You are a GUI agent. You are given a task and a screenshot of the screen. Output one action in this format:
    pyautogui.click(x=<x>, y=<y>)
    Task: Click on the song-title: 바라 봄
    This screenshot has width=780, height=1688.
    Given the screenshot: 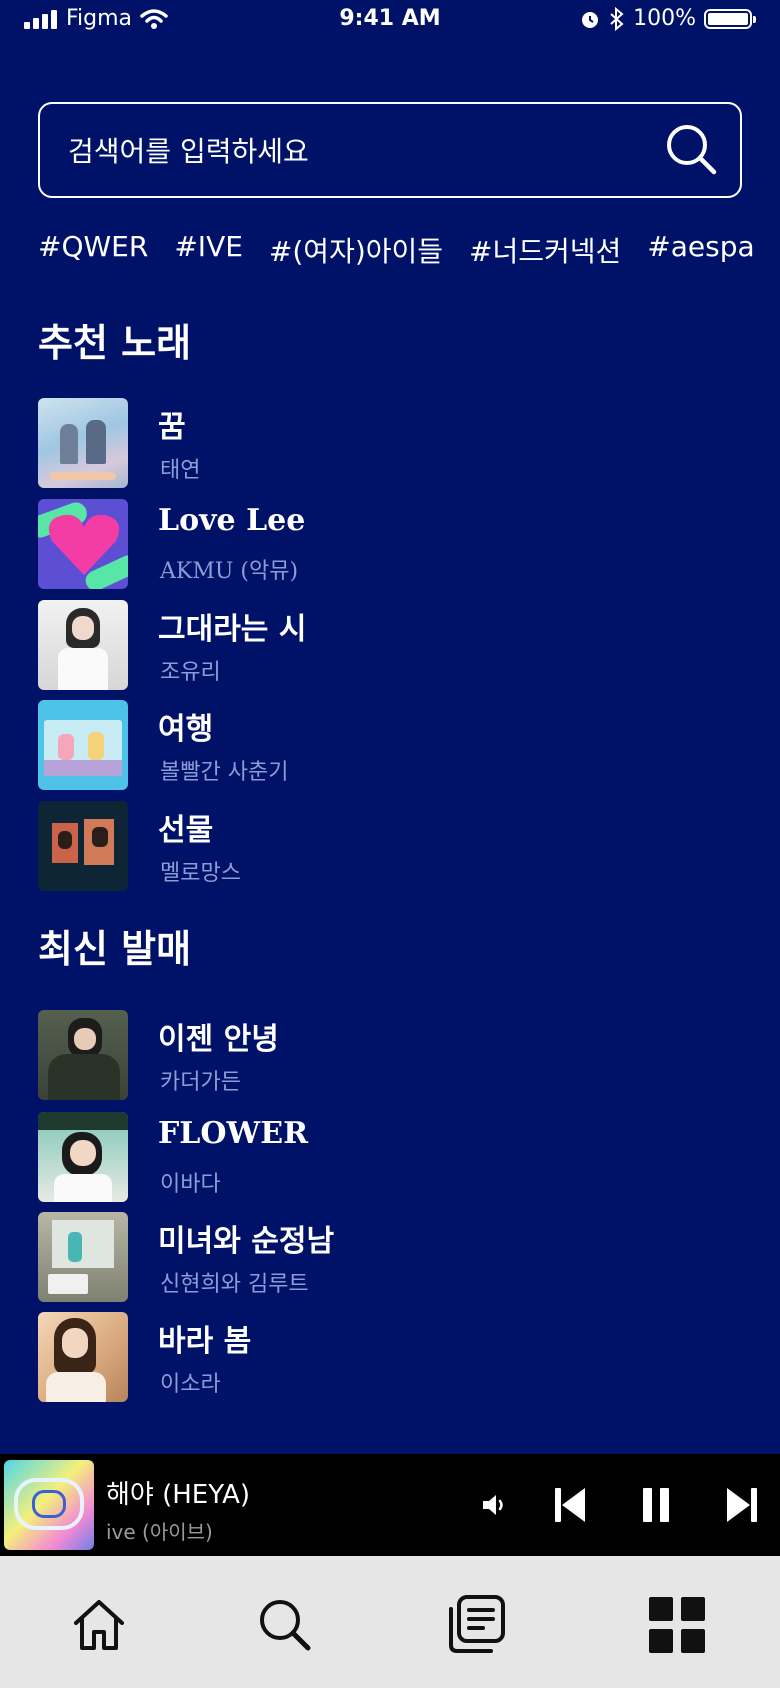 What is the action you would take?
    pyautogui.click(x=205, y=1341)
    